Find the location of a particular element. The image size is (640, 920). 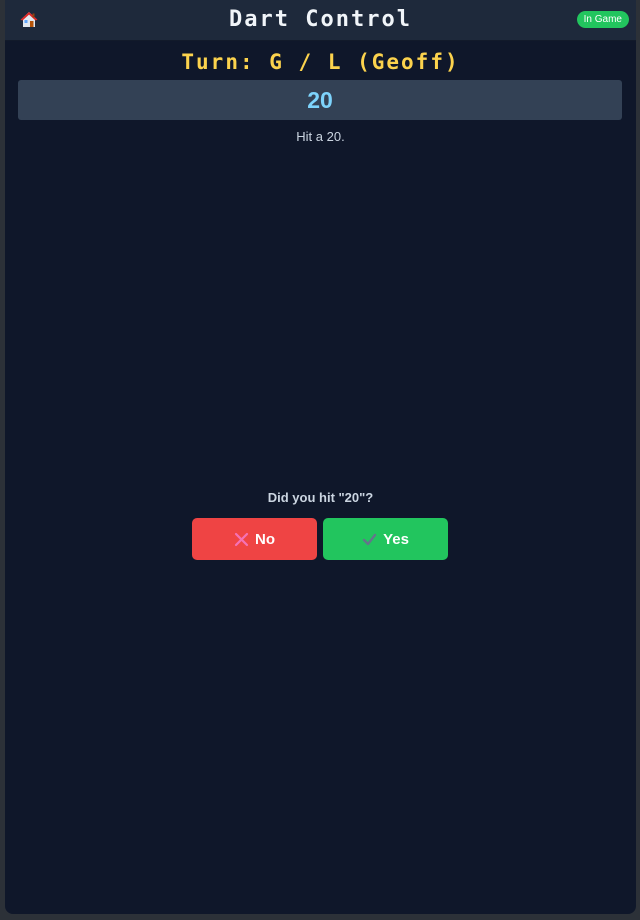

target-instruction: Hit a 20. is located at coordinates (320, 136).